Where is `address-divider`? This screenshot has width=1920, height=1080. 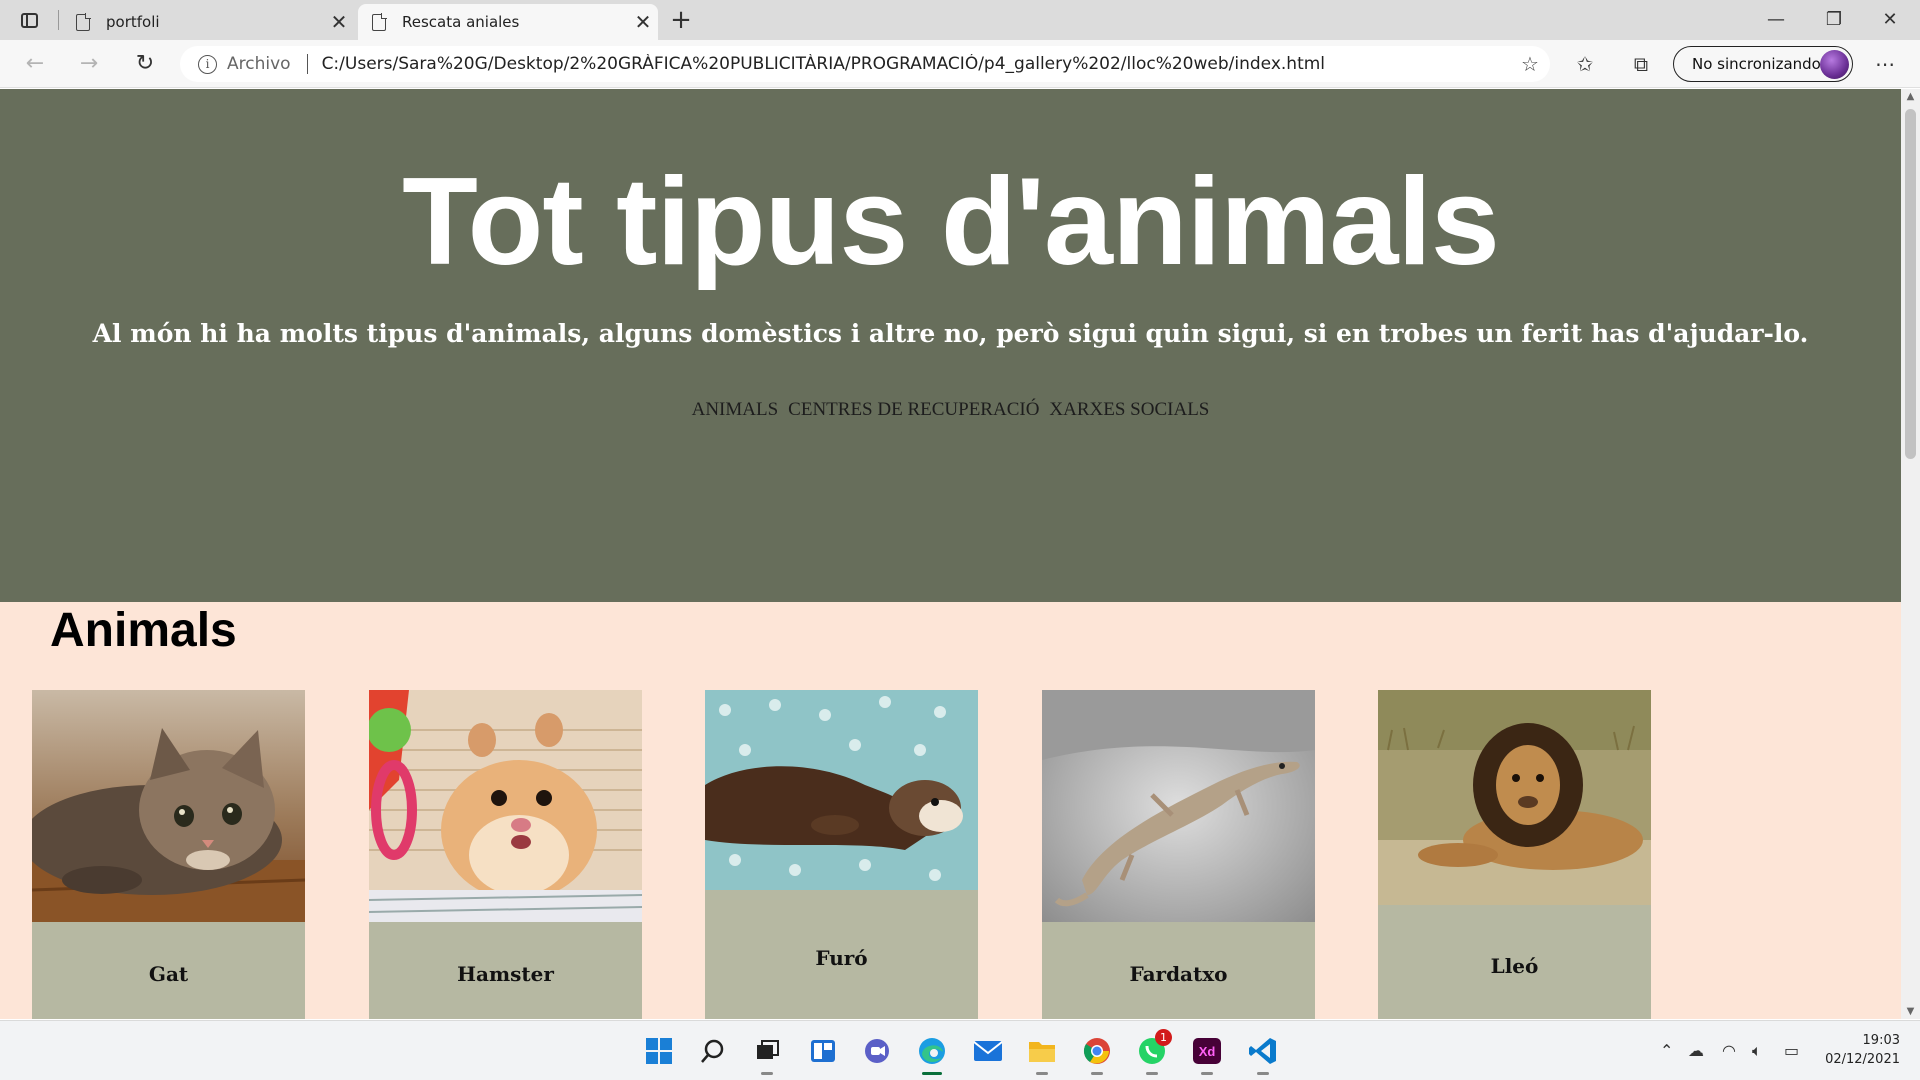
address-divider is located at coordinates (307, 64).